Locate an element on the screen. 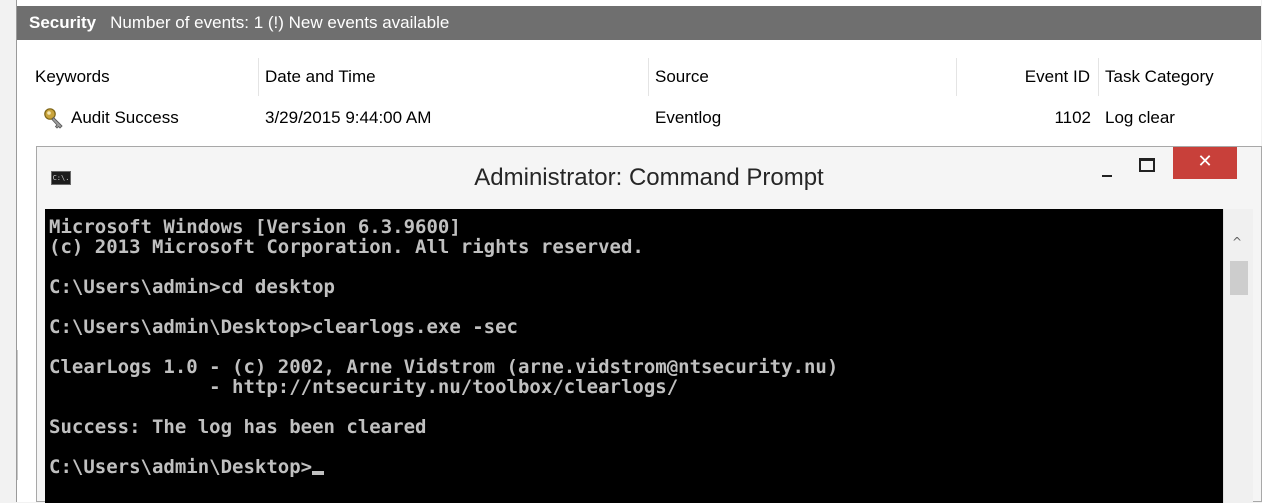  task-category-cell: Log clear is located at coordinates (1140, 117).